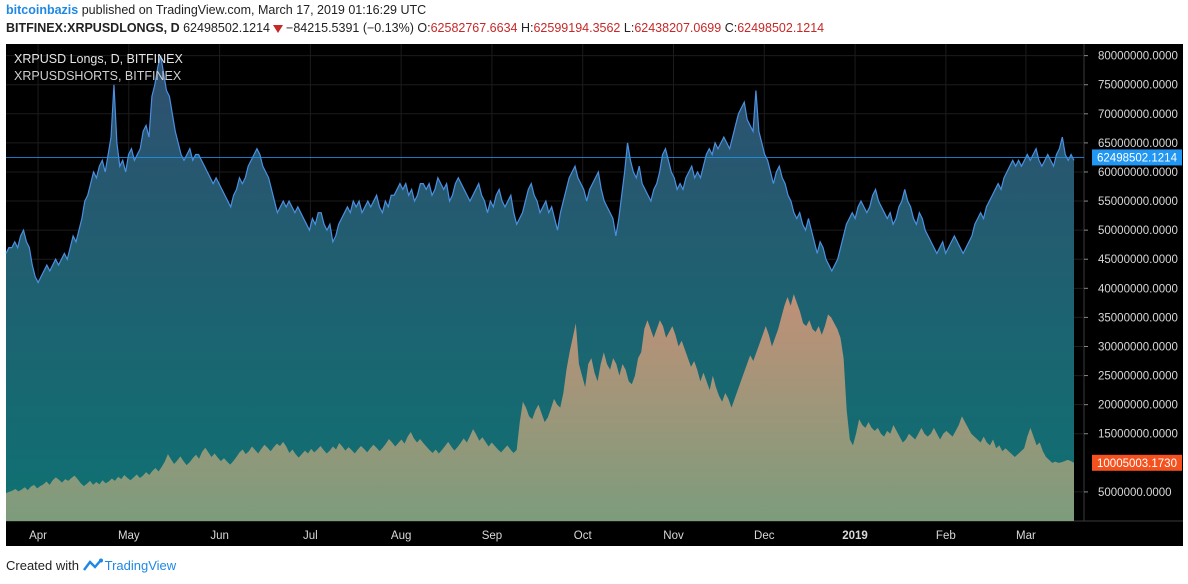  Describe the element at coordinates (1138, 406) in the screenshot. I see `y-tick-label: 20000000.0000` at that location.